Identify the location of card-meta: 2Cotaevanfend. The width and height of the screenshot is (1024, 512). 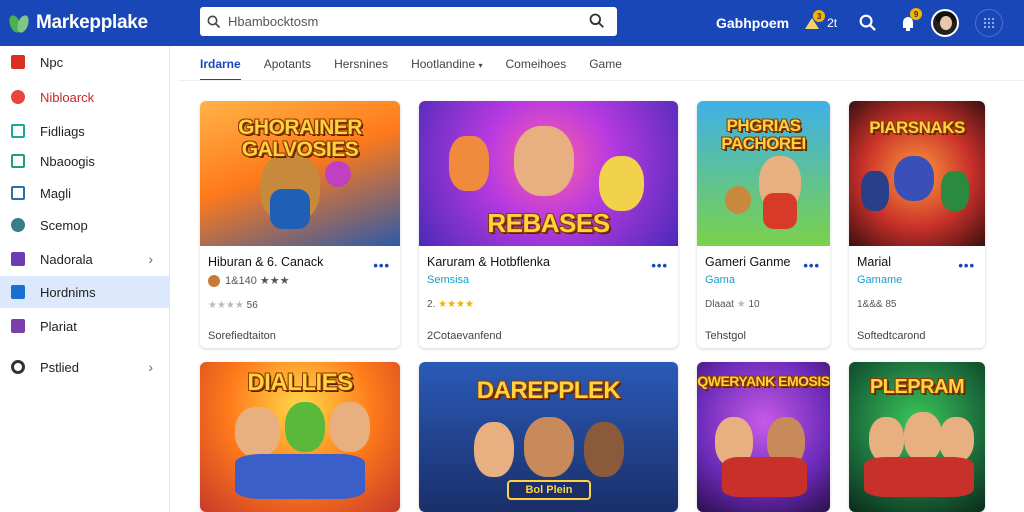
(464, 336).